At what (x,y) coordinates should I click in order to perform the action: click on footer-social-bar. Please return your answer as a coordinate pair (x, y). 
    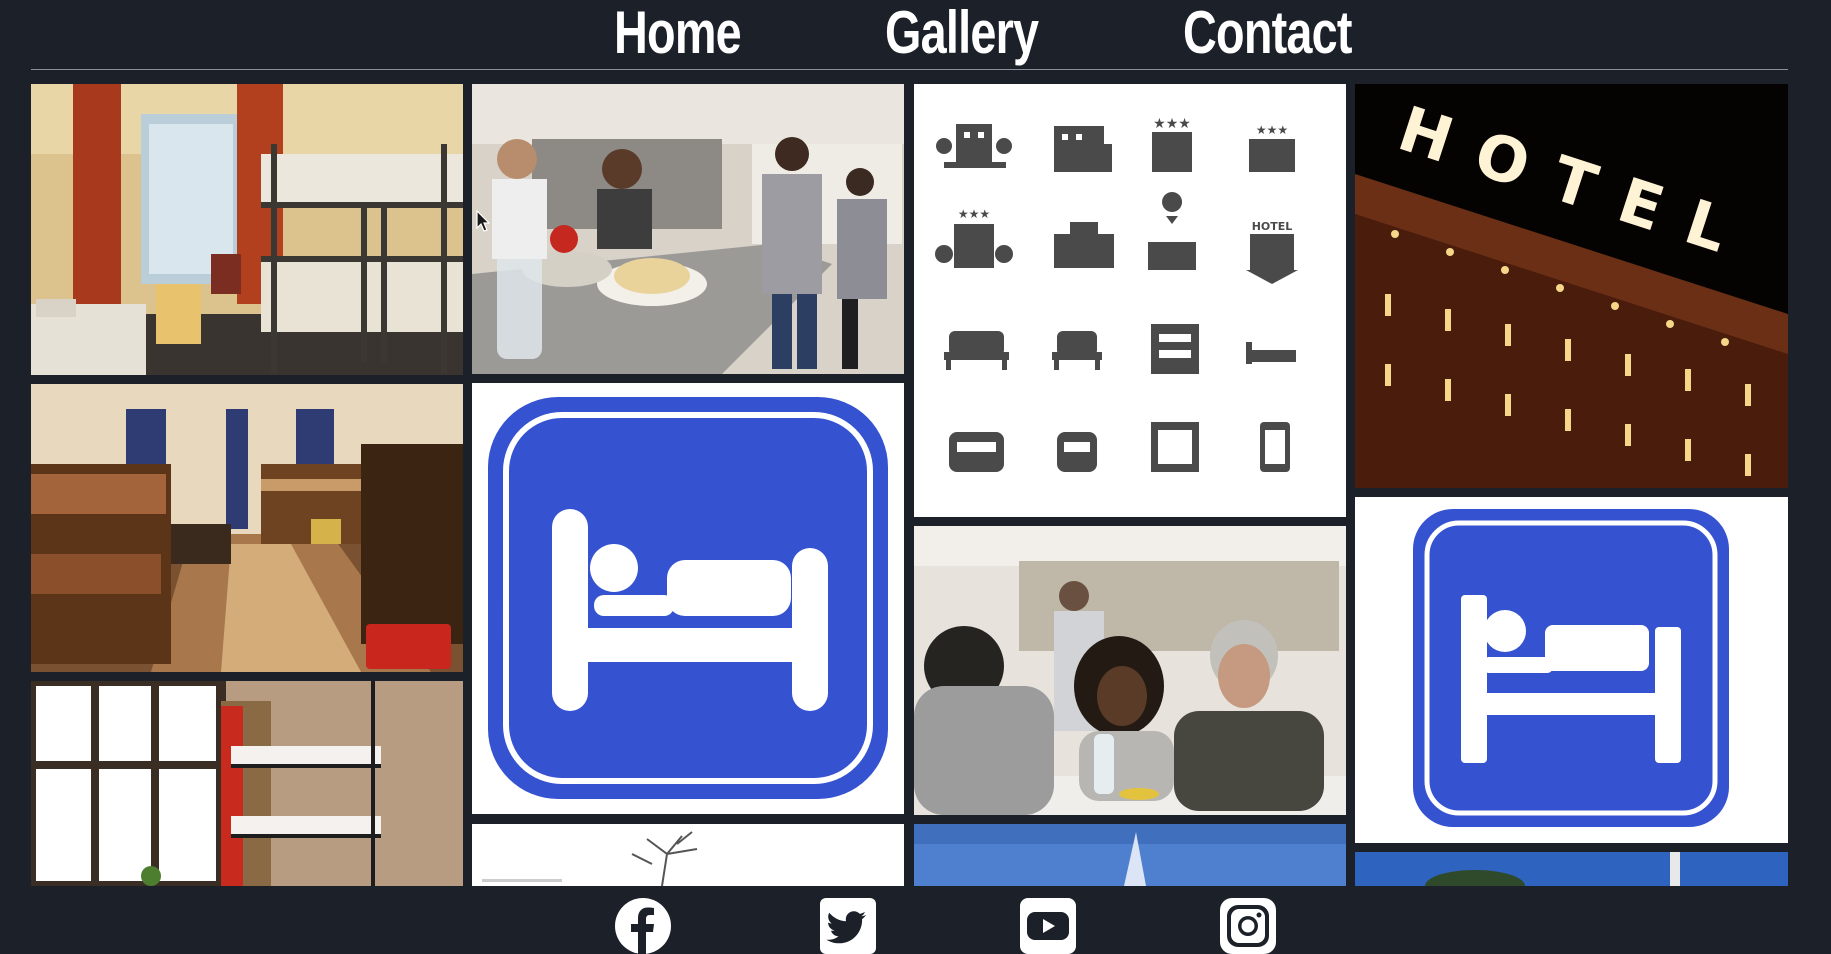
    Looking at the image, I should click on (915, 920).